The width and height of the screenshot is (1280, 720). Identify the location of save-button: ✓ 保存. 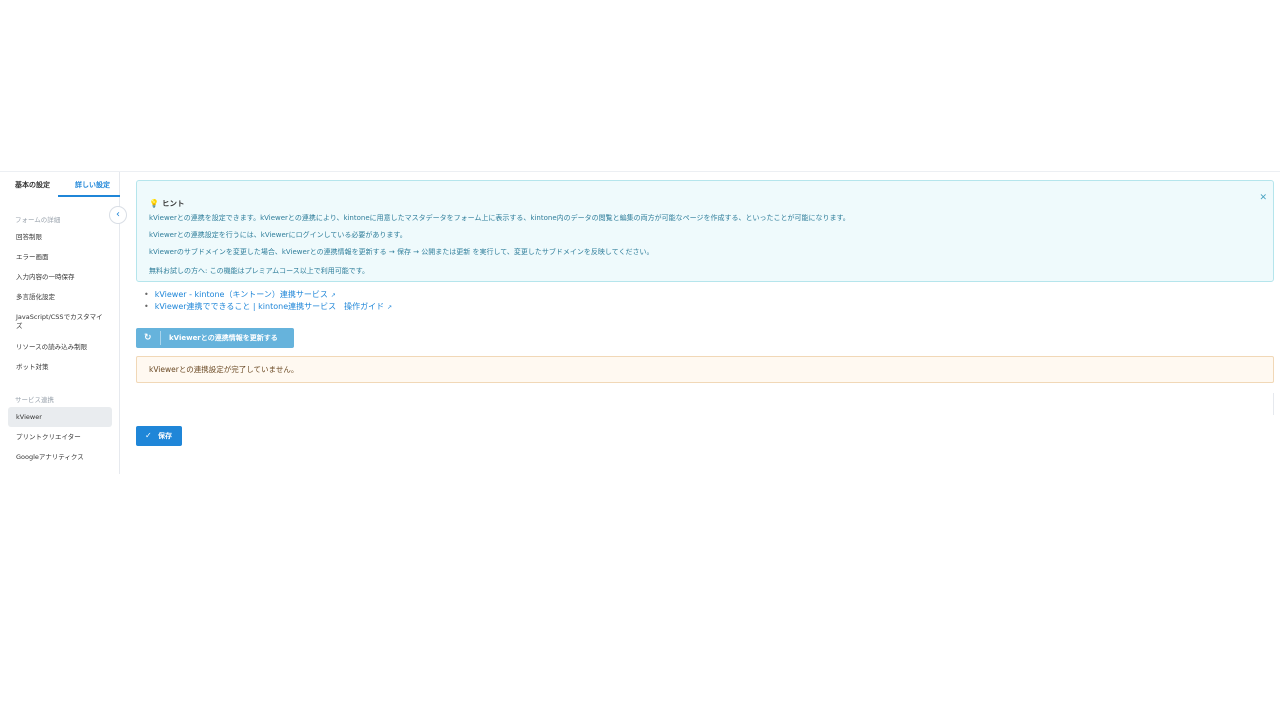
(159, 436).